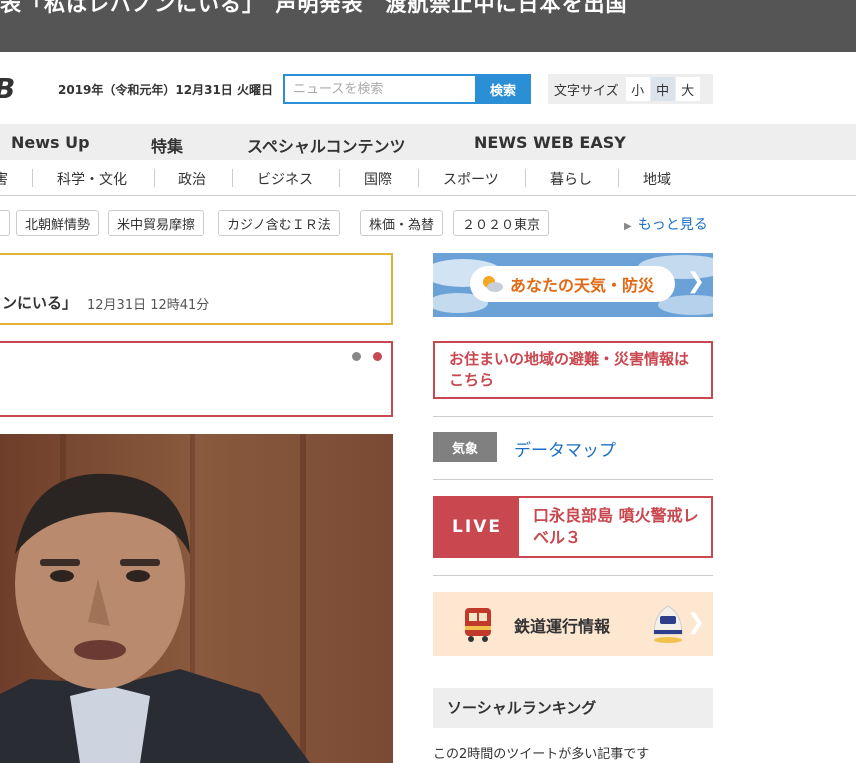 The width and height of the screenshot is (856, 763). Describe the element at coordinates (662, 89) in the screenshot. I see `font-size-medium-button: 中` at that location.